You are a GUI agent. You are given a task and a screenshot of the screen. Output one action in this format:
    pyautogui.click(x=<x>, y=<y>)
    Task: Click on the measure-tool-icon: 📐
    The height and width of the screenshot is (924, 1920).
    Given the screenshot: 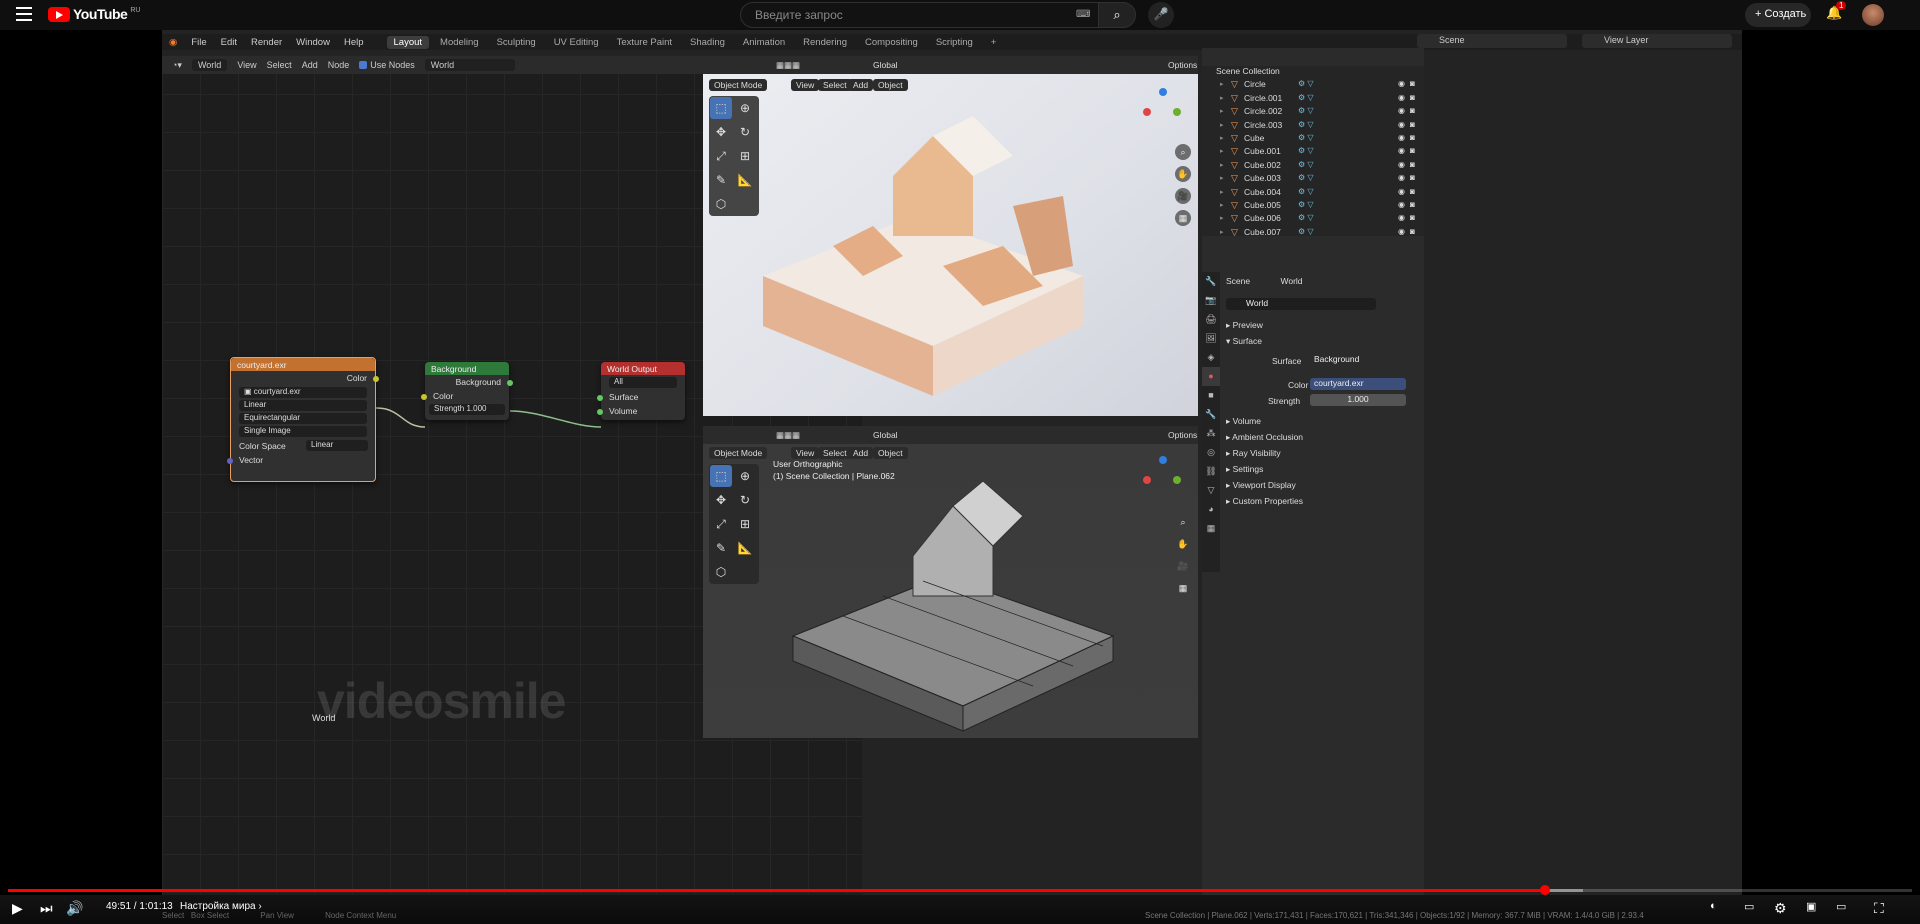 What is the action you would take?
    pyautogui.click(x=745, y=548)
    